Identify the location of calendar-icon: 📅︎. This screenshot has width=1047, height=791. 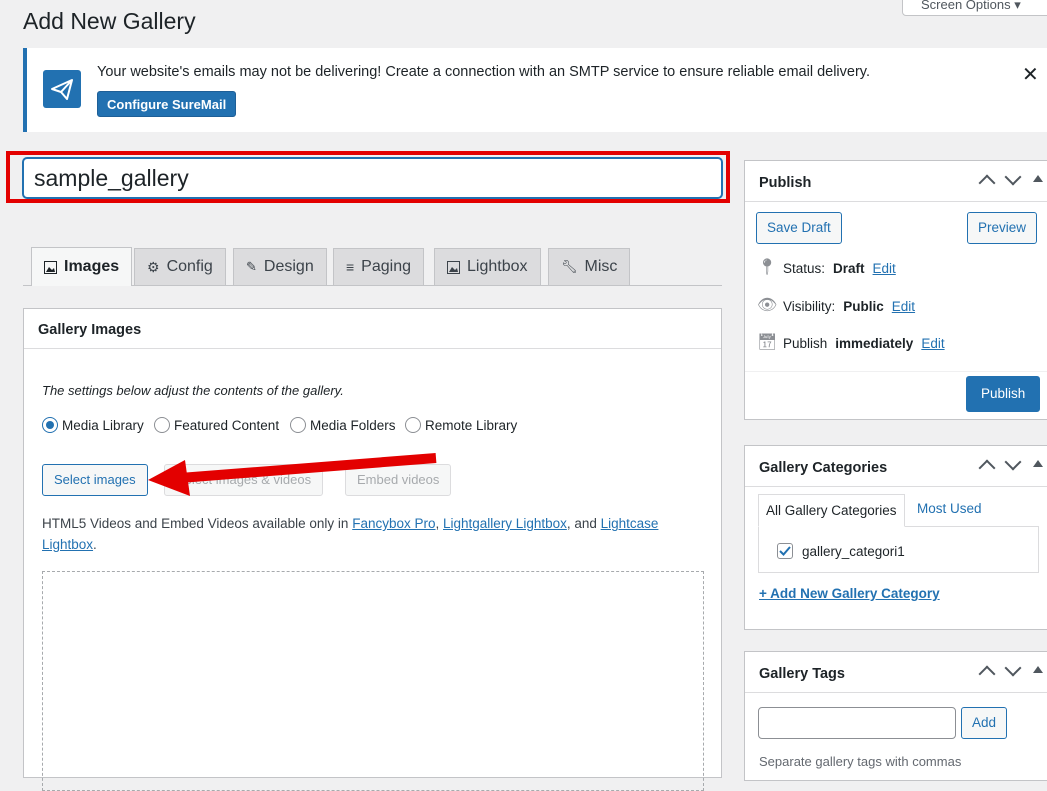
(767, 342).